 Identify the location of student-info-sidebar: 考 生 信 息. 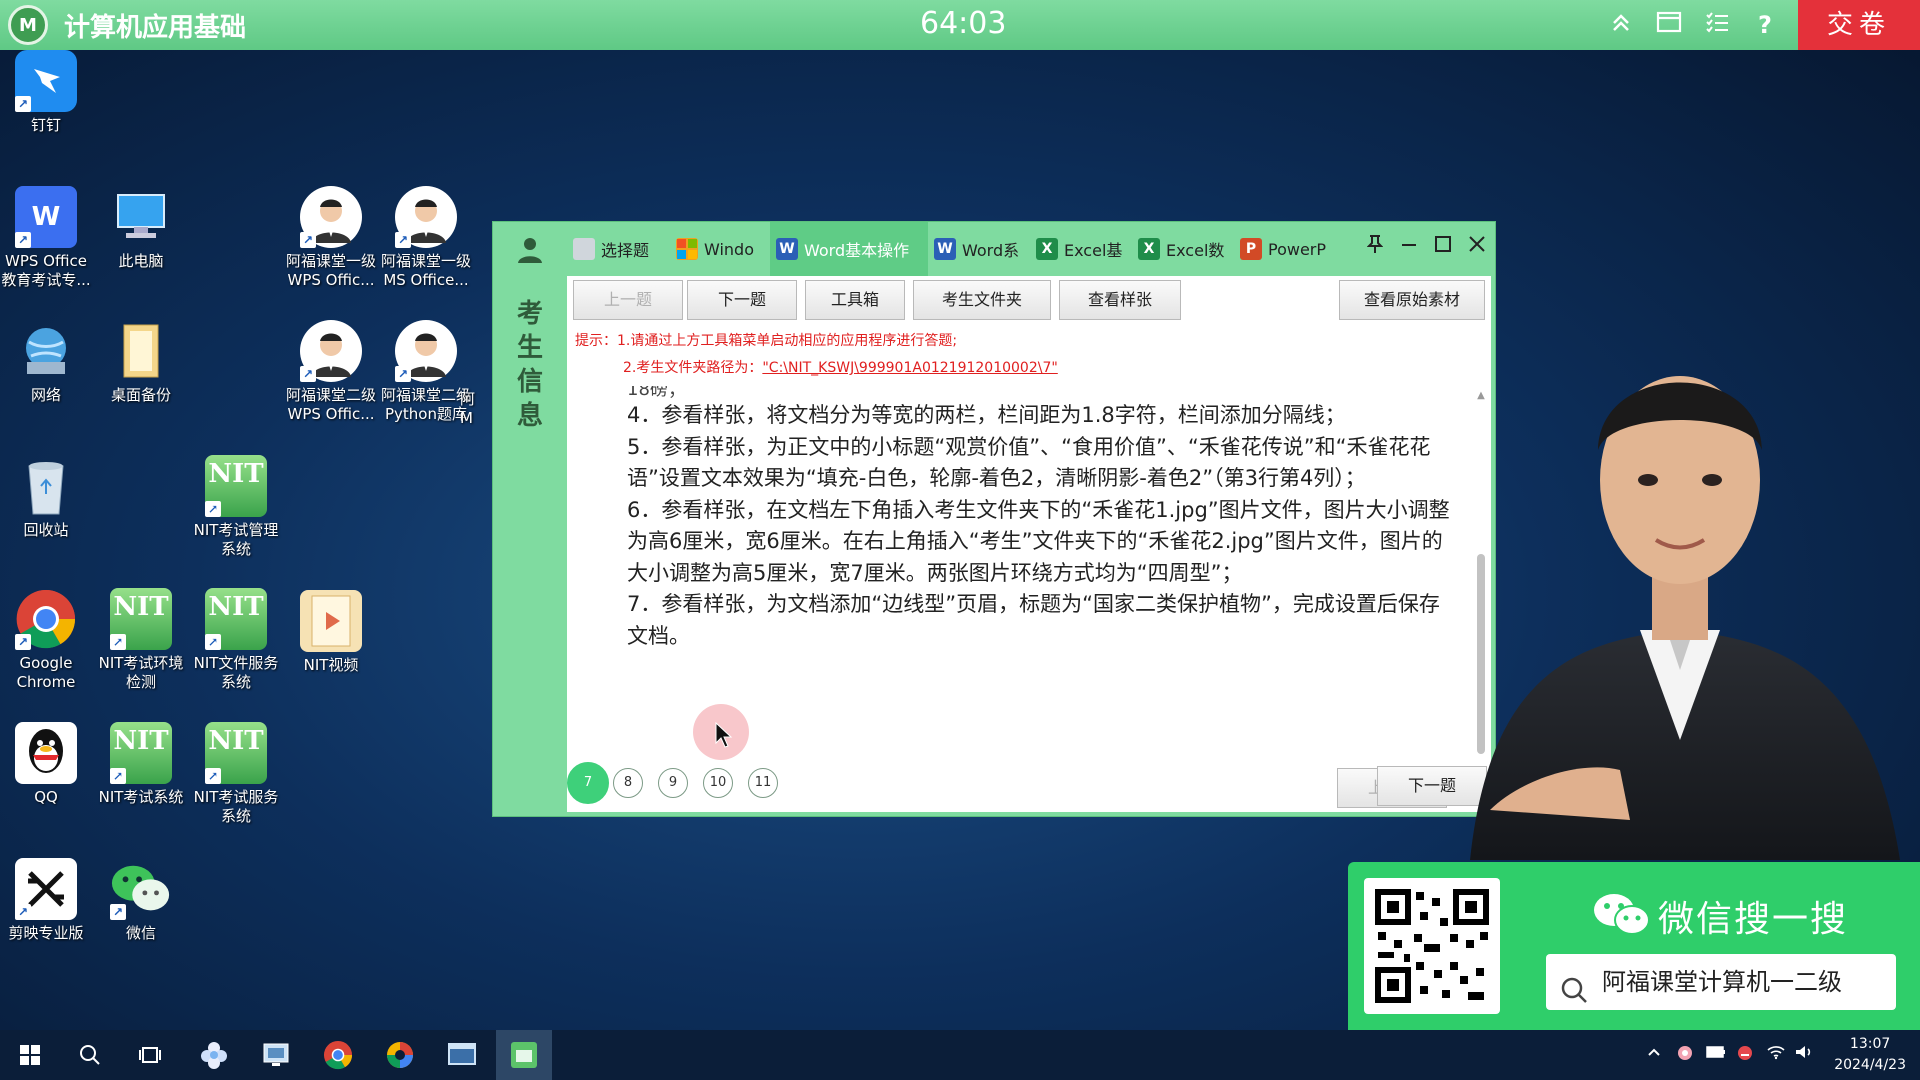
(530, 520).